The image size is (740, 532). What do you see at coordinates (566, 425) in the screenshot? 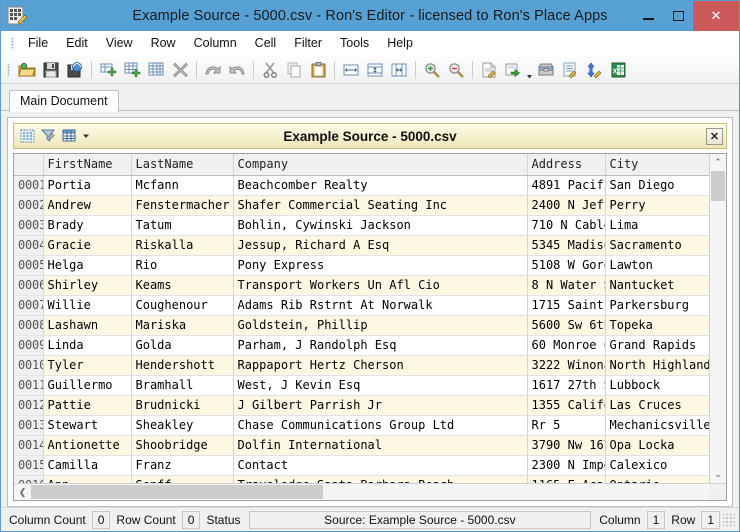
I see `table-cell: Rr 5` at bounding box center [566, 425].